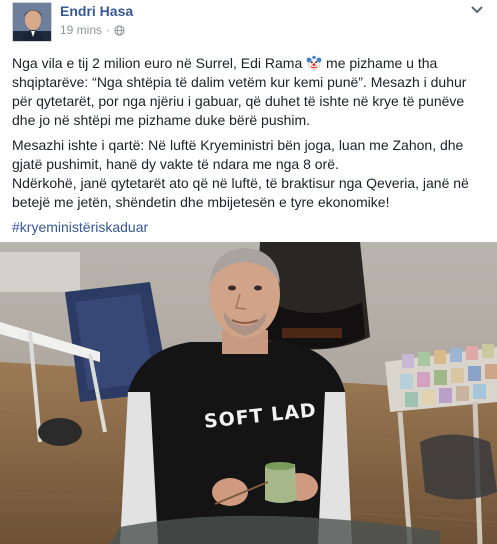 The height and width of the screenshot is (544, 497). I want to click on post-header: Endri Hasa 19 mins ·, so click(248, 22).